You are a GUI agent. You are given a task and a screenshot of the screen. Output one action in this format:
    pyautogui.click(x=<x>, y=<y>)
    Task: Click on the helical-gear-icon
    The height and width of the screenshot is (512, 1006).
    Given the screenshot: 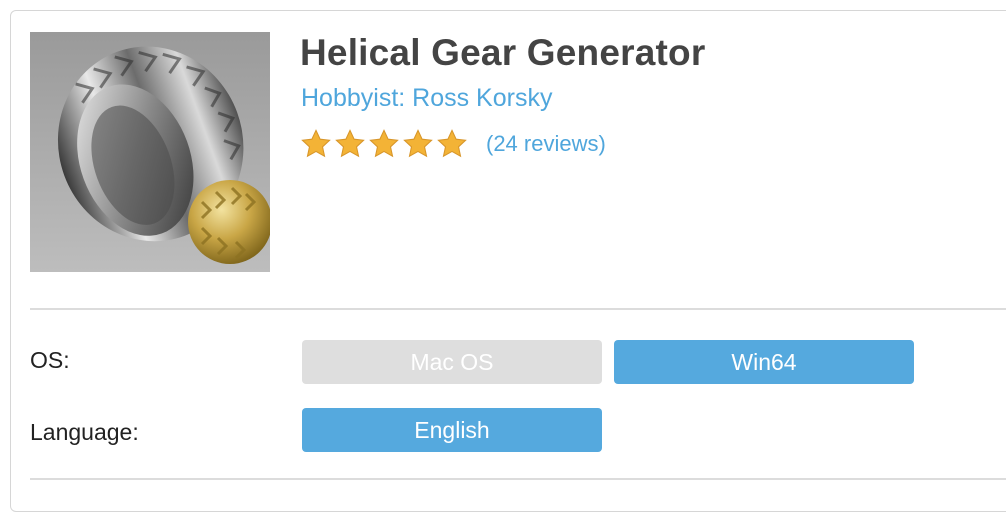 What is the action you would take?
    pyautogui.click(x=150, y=152)
    